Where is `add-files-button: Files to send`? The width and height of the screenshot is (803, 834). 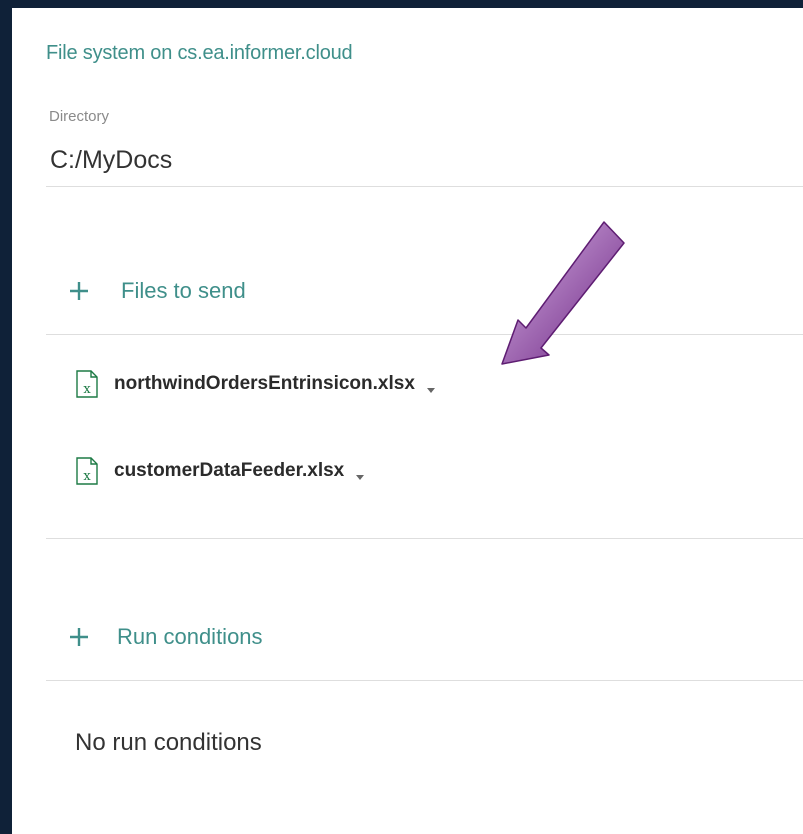 add-files-button: Files to send is located at coordinates (156, 291).